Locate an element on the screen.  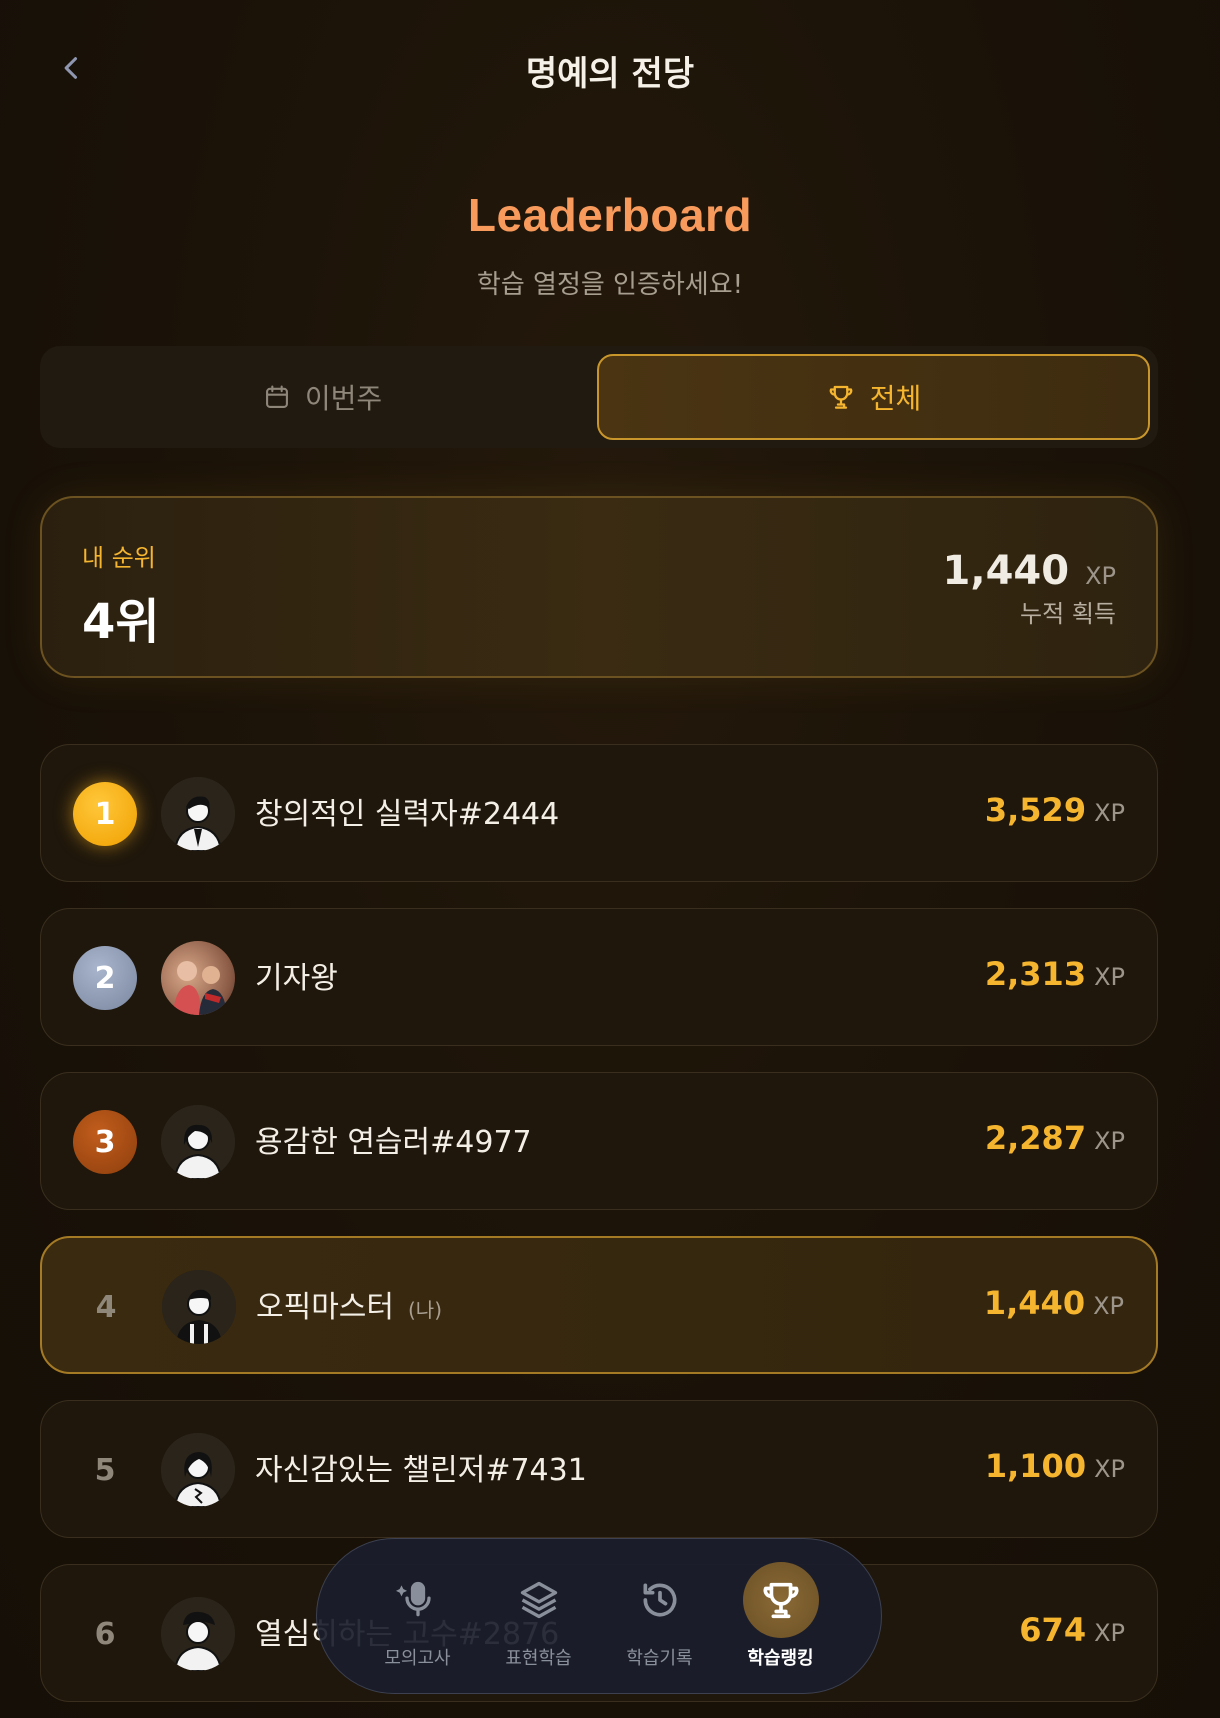
player-xp: 3,529 XP is located at coordinates (1055, 810).